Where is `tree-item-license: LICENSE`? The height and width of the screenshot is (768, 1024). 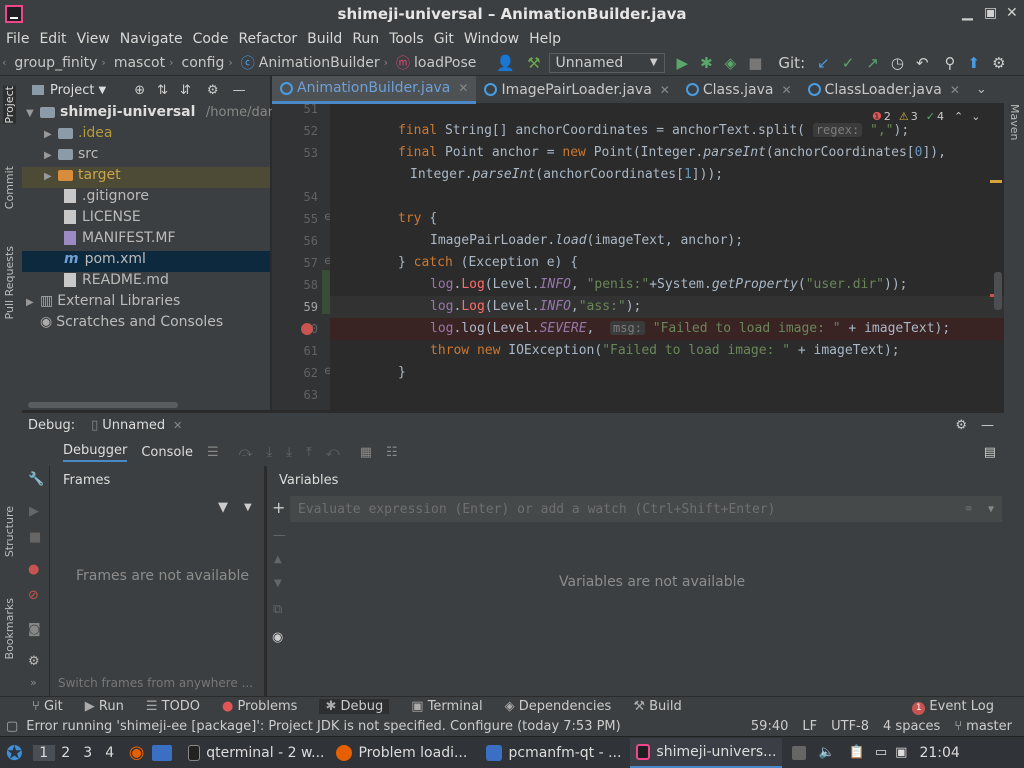 tree-item-license: LICENSE is located at coordinates (146, 219).